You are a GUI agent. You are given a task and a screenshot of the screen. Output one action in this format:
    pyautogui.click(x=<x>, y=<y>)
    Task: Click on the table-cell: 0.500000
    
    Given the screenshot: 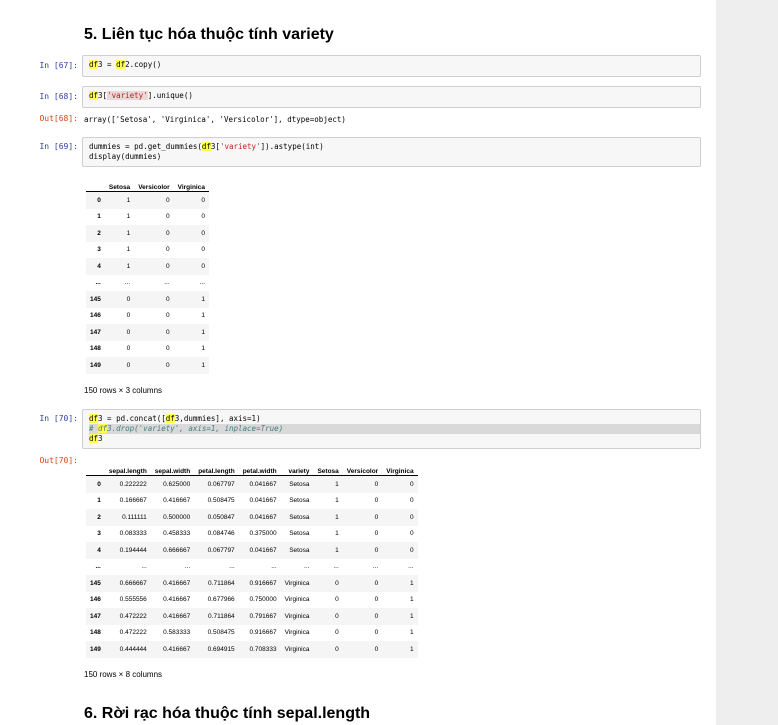 What is the action you would take?
    pyautogui.click(x=177, y=517)
    